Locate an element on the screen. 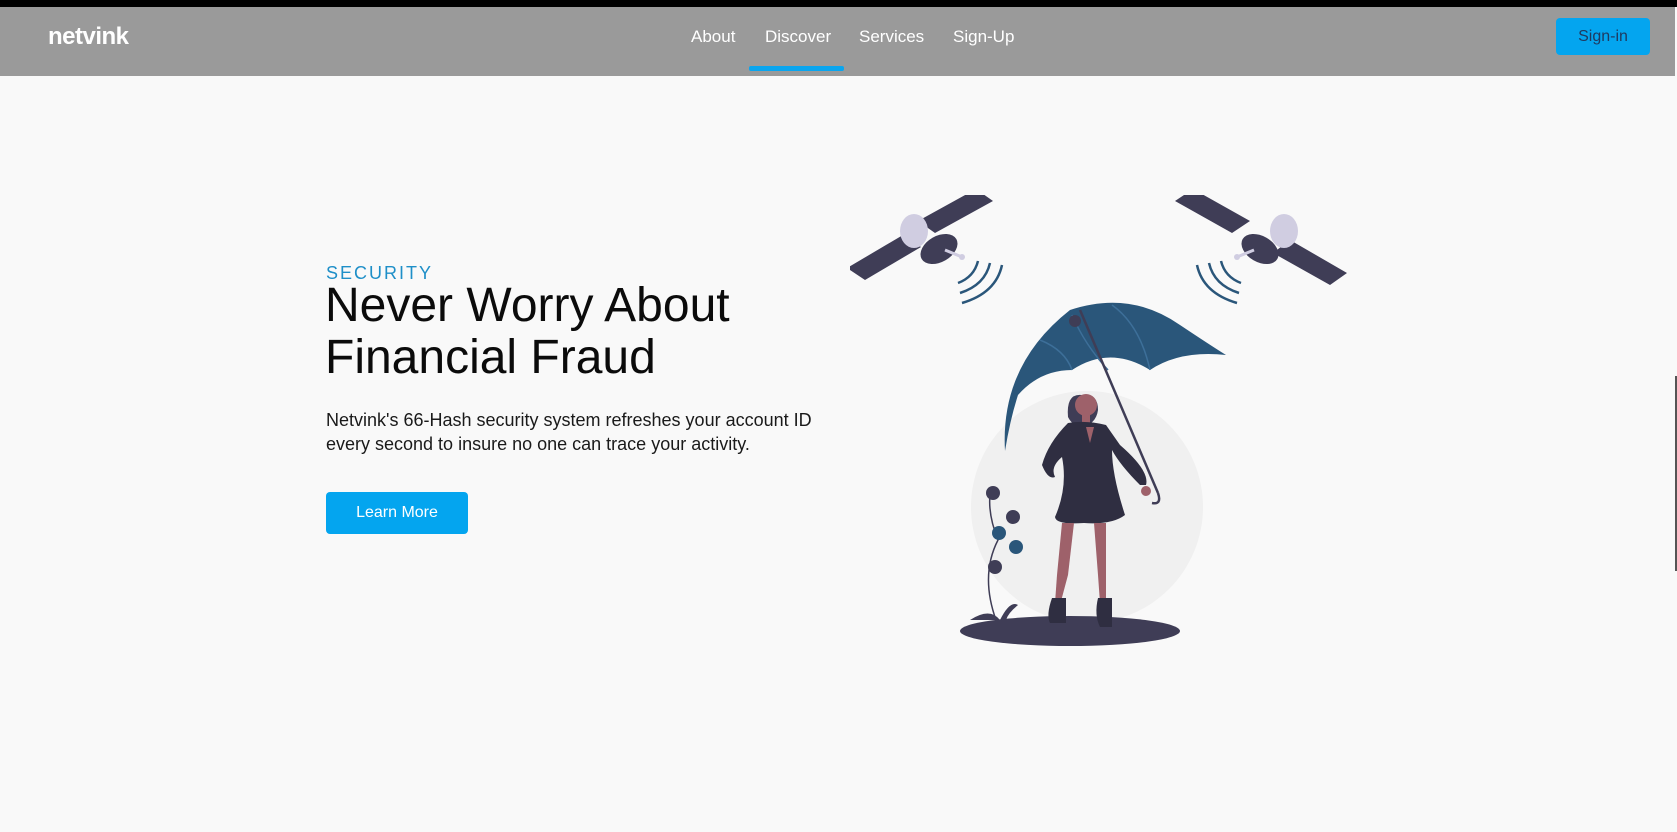 The width and height of the screenshot is (1677, 832). hero-headline-line2: Financial Fraud is located at coordinates (490, 357).